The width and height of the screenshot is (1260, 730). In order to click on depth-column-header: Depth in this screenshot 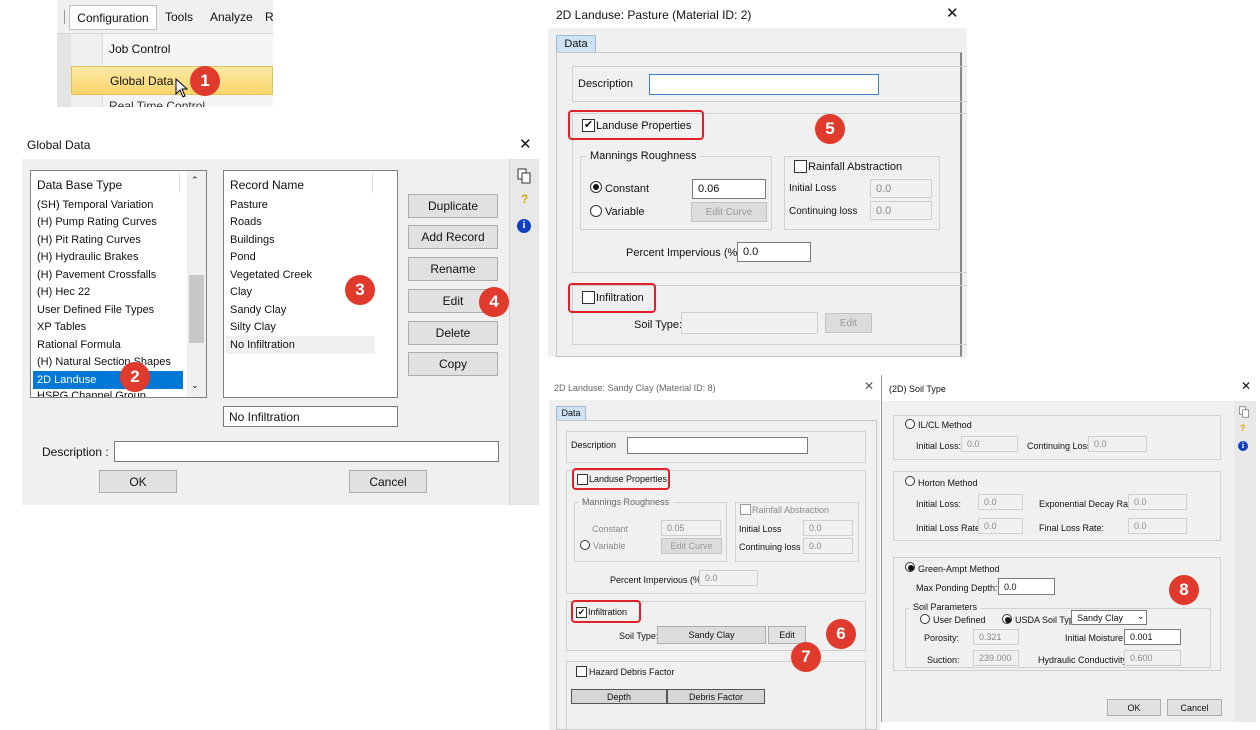, I will do `click(619, 696)`.